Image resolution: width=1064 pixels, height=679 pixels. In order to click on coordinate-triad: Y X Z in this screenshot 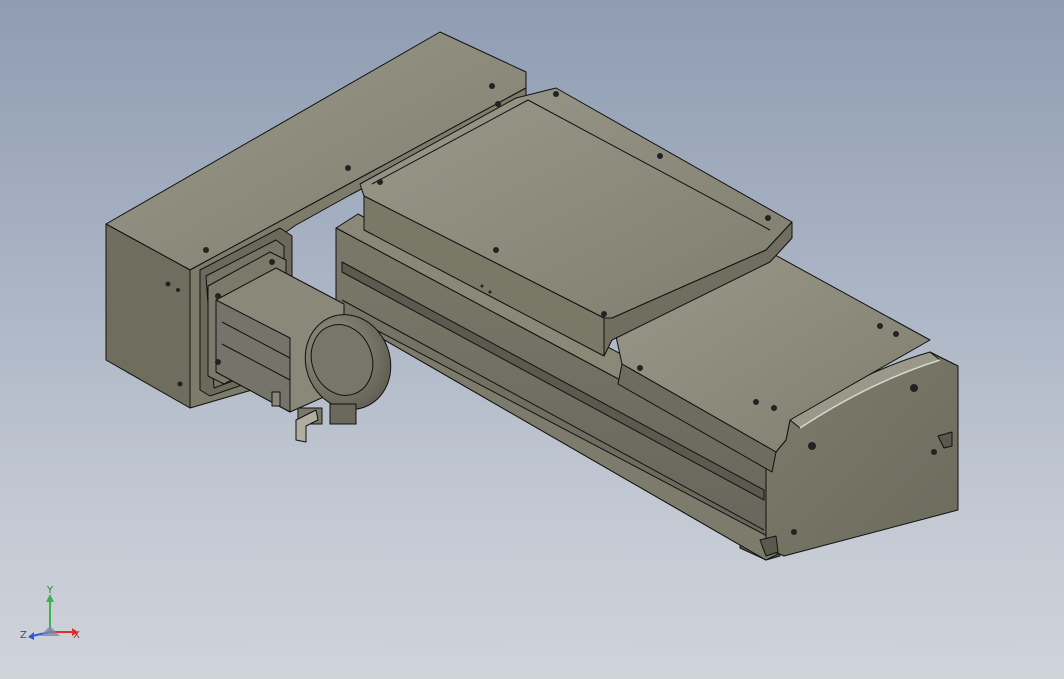, I will do `click(53, 618)`.